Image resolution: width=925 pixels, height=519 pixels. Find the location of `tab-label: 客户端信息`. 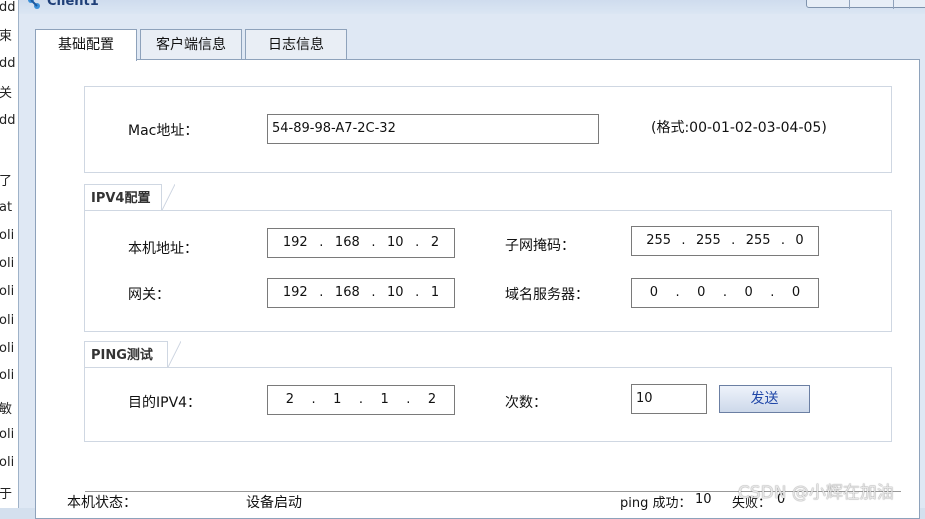

tab-label: 客户端信息 is located at coordinates (191, 45).